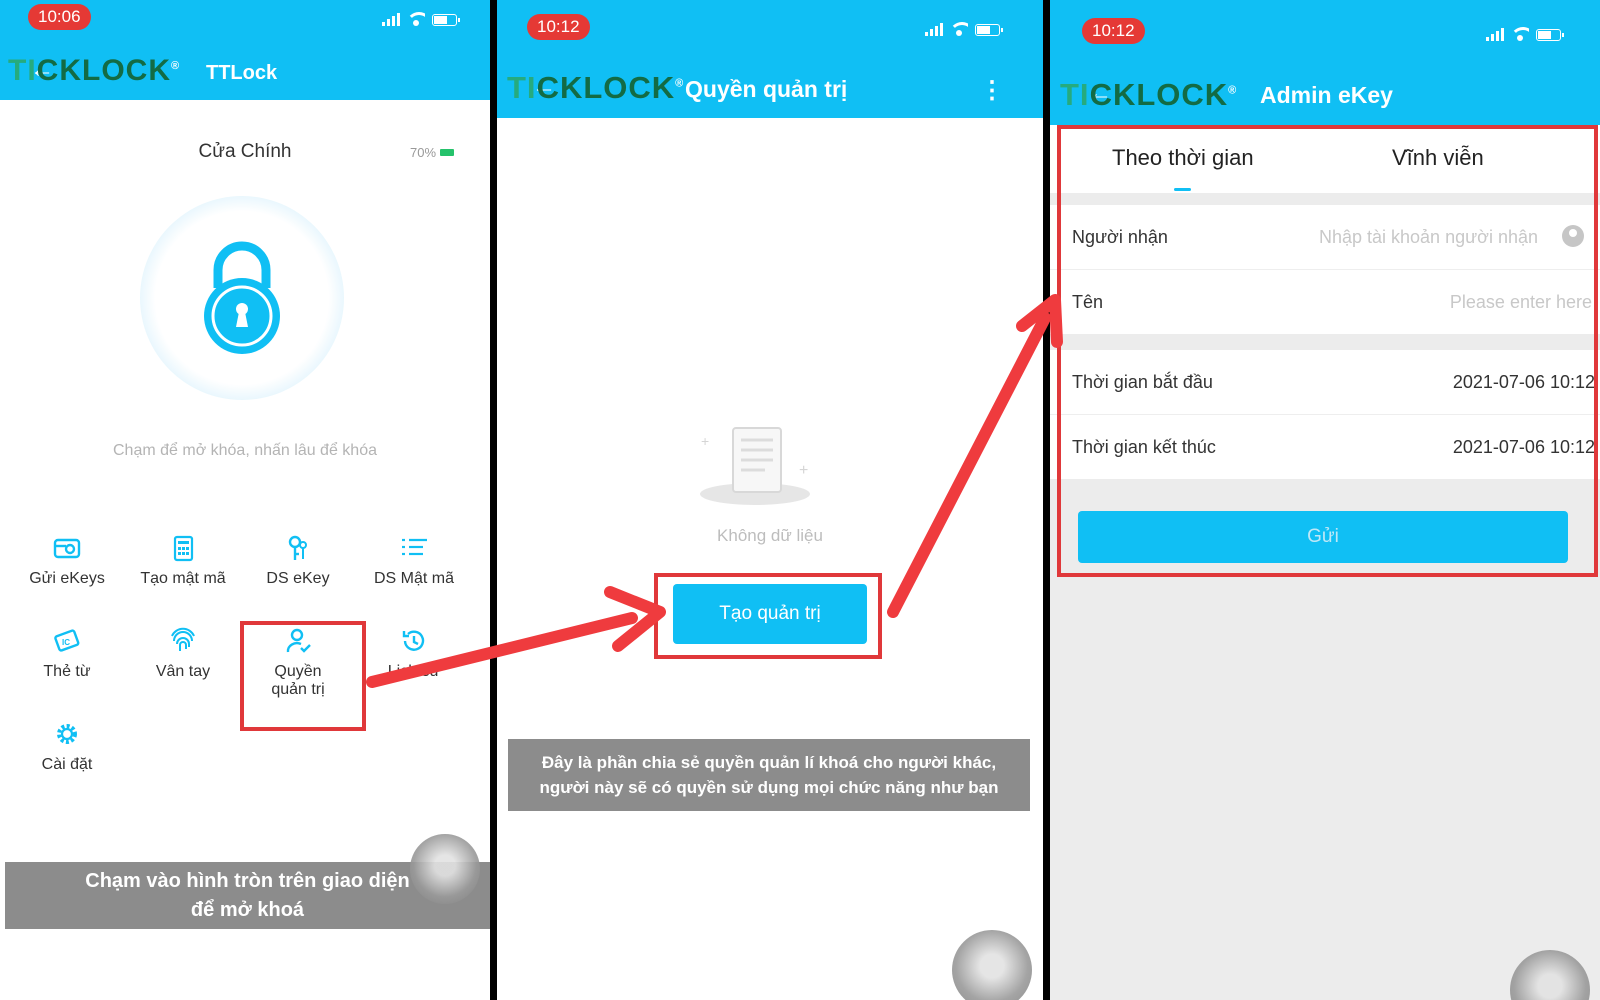 The width and height of the screenshot is (1600, 1000). What do you see at coordinates (992, 90) in the screenshot?
I see `more-options-icon: ⋮` at bounding box center [992, 90].